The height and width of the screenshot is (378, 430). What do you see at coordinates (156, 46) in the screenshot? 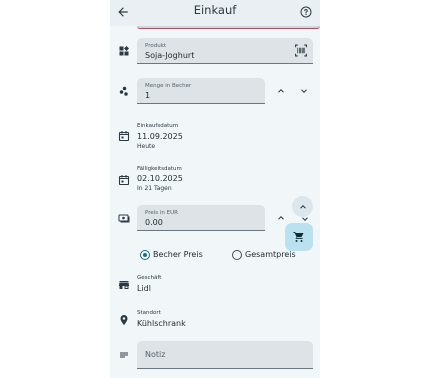
I see `product-field-label: Produkt` at bounding box center [156, 46].